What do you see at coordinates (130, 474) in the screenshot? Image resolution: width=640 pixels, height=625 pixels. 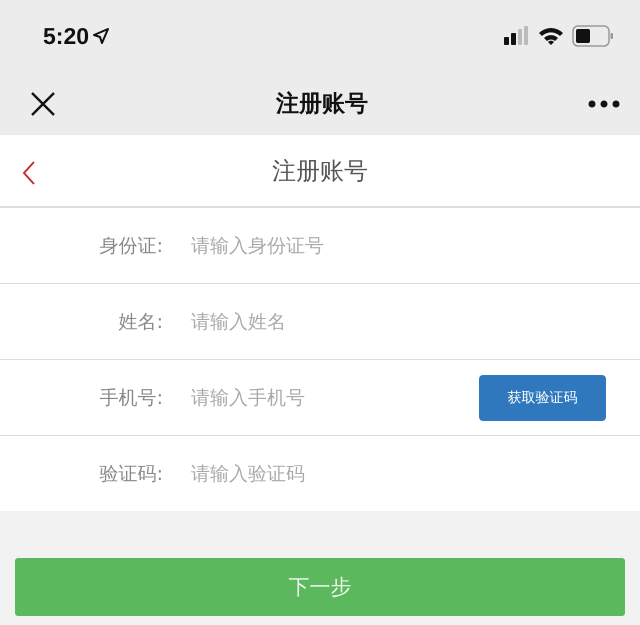 I see `field-label: 验证码:` at bounding box center [130, 474].